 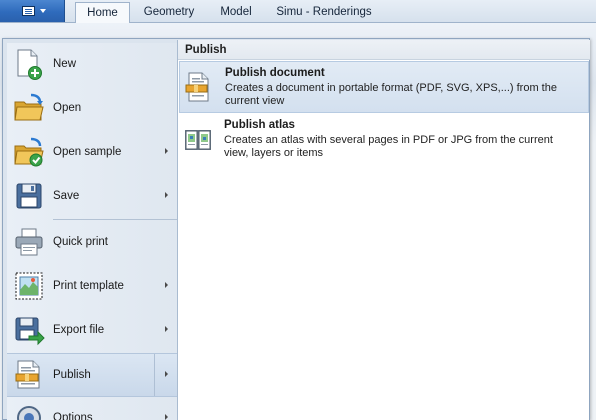 I want to click on publish-atlas-icon, so click(x=198, y=139).